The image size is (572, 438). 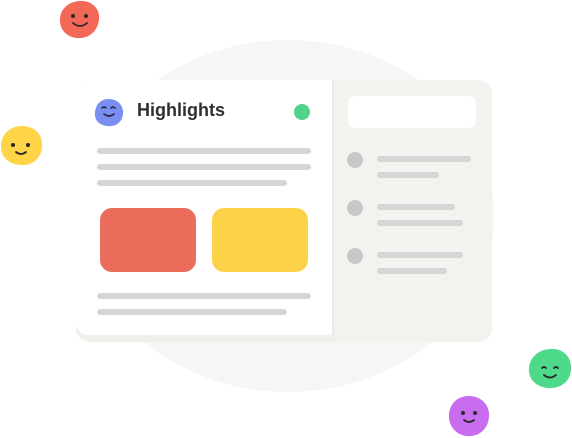 What do you see at coordinates (181, 110) in the screenshot?
I see `card-title: Highlights` at bounding box center [181, 110].